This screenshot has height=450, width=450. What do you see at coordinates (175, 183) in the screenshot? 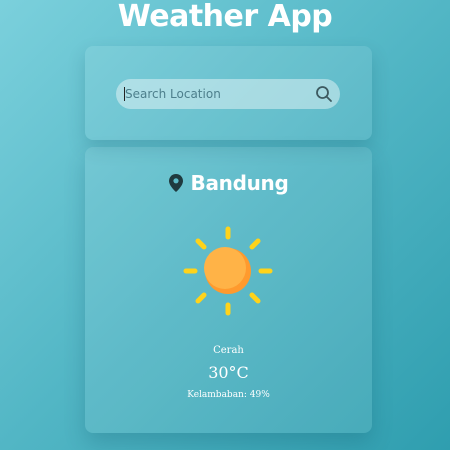
I see `map-pin-icon` at bounding box center [175, 183].